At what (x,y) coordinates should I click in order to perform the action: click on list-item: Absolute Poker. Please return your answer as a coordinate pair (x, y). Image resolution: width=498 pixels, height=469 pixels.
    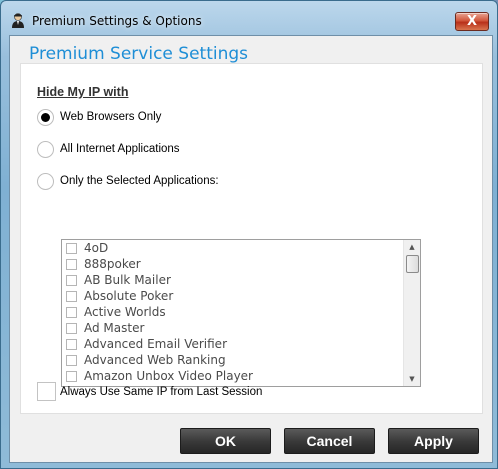
    Looking at the image, I should click on (232, 296).